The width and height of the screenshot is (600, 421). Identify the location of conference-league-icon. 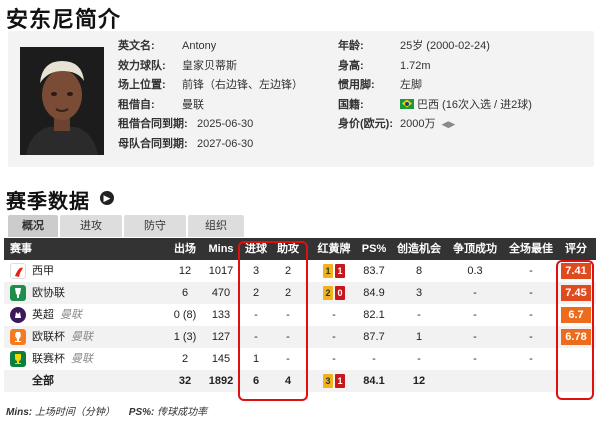
(18, 293).